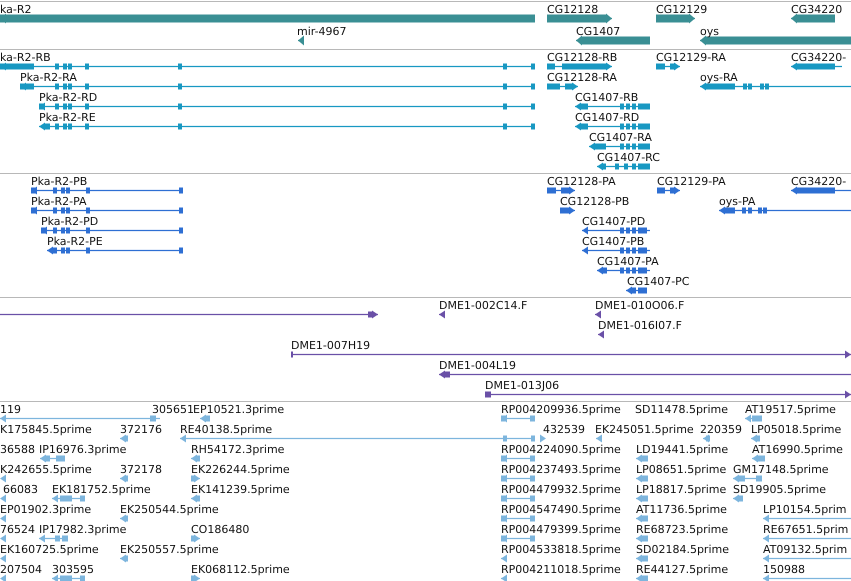 The image size is (851, 581). I want to click on feature-label: CG12129-PA, so click(691, 181).